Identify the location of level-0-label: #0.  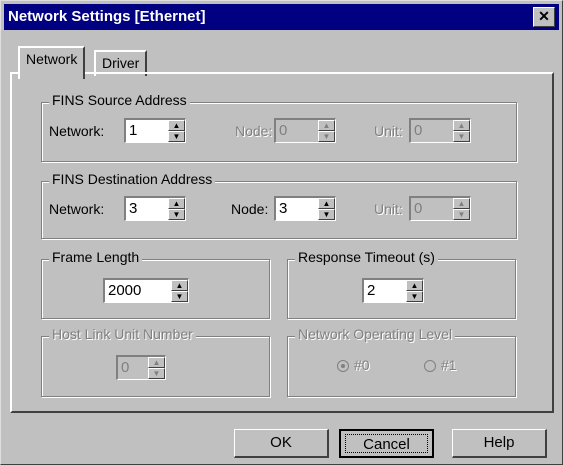
(362, 365).